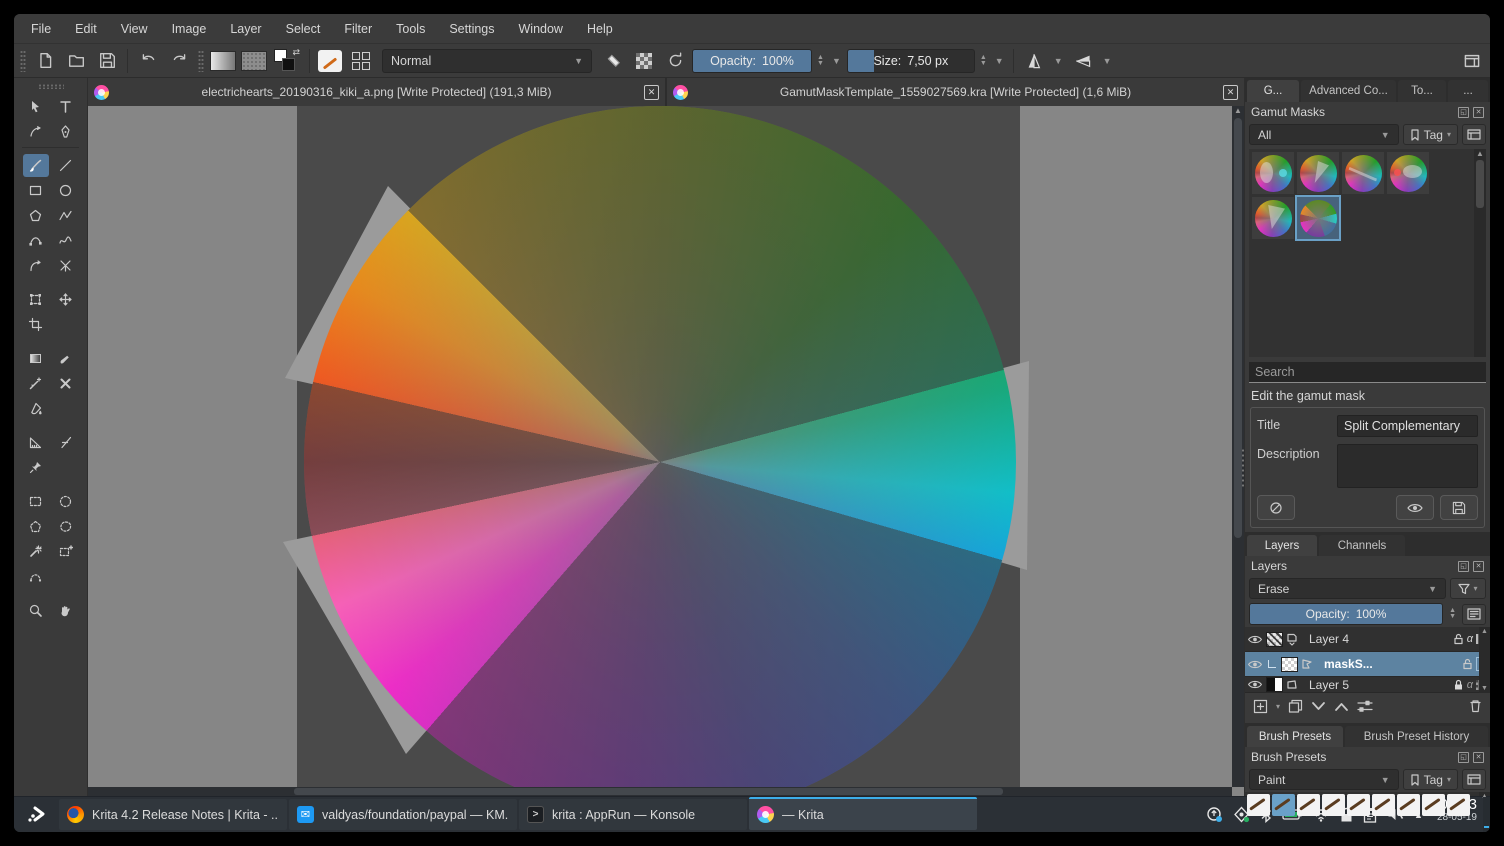 The width and height of the screenshot is (1504, 846). What do you see at coordinates (1452, 613) in the screenshot?
I see `layer-opacity-spinner: ▲ ▼` at bounding box center [1452, 613].